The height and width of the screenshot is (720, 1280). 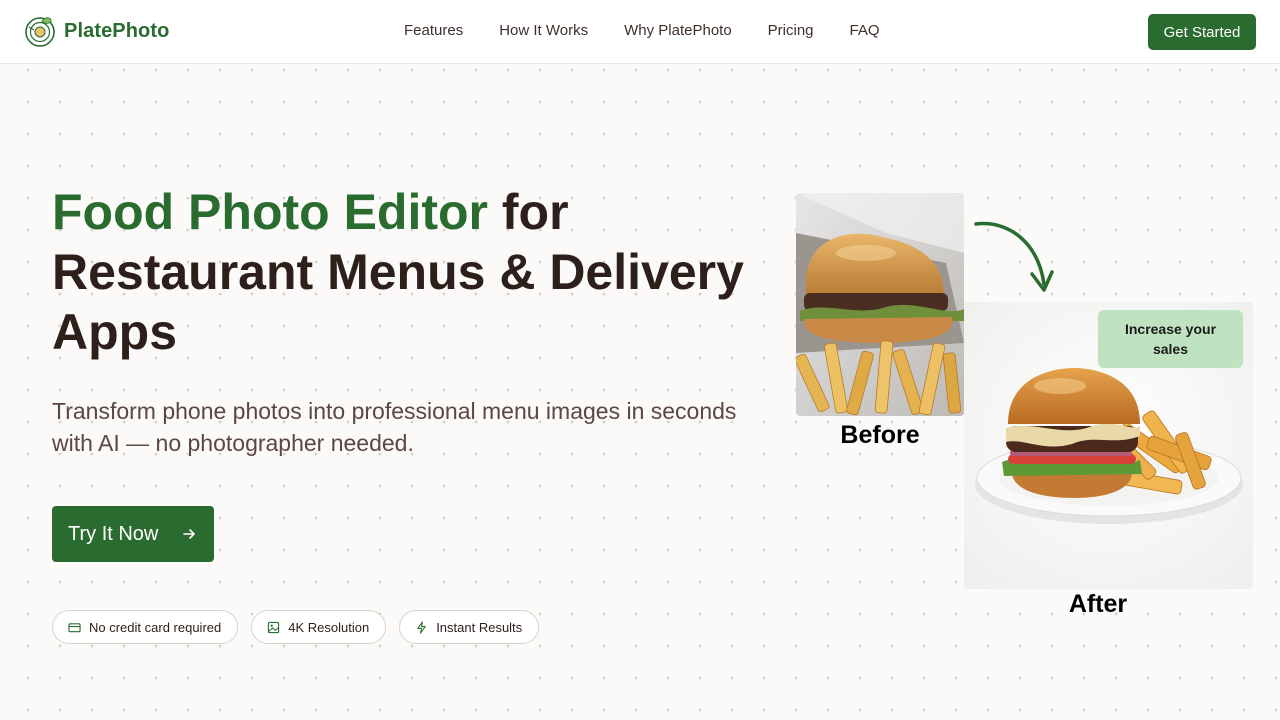 What do you see at coordinates (1014, 256) in the screenshot?
I see `curved-arrow-icon` at bounding box center [1014, 256].